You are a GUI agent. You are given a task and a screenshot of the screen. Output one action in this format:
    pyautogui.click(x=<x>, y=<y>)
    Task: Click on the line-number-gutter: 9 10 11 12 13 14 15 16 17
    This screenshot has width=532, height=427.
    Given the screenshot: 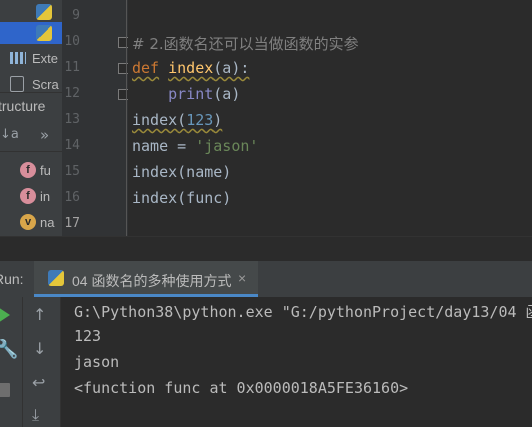 What is the action you would take?
    pyautogui.click(x=95, y=118)
    